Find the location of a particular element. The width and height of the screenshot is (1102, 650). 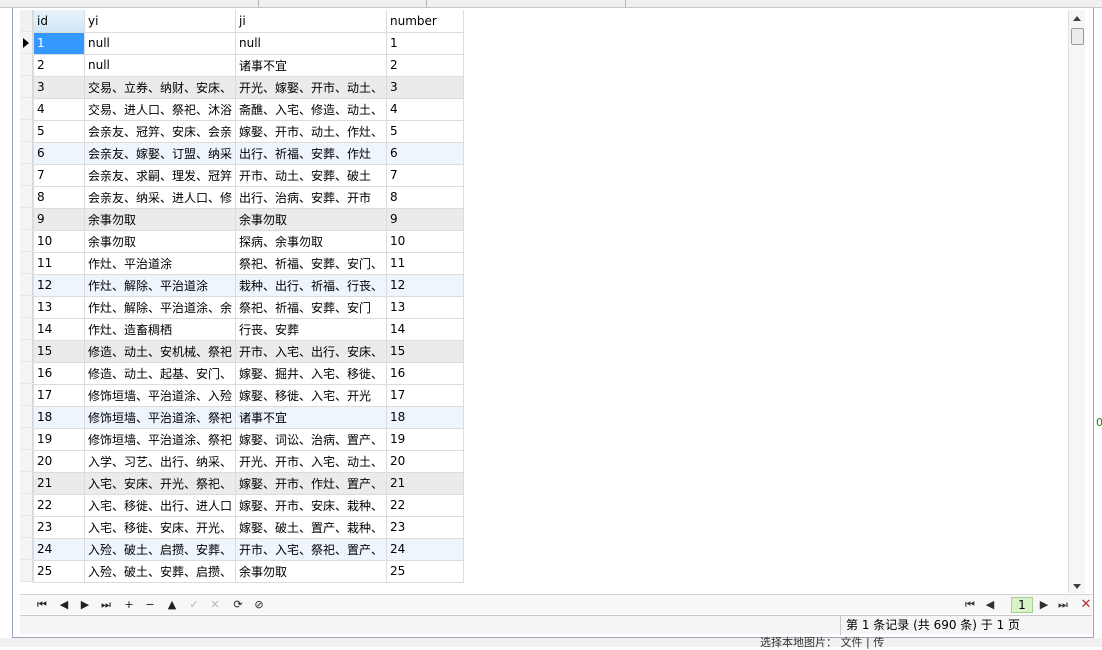

cell-number: 21 is located at coordinates (425, 483).